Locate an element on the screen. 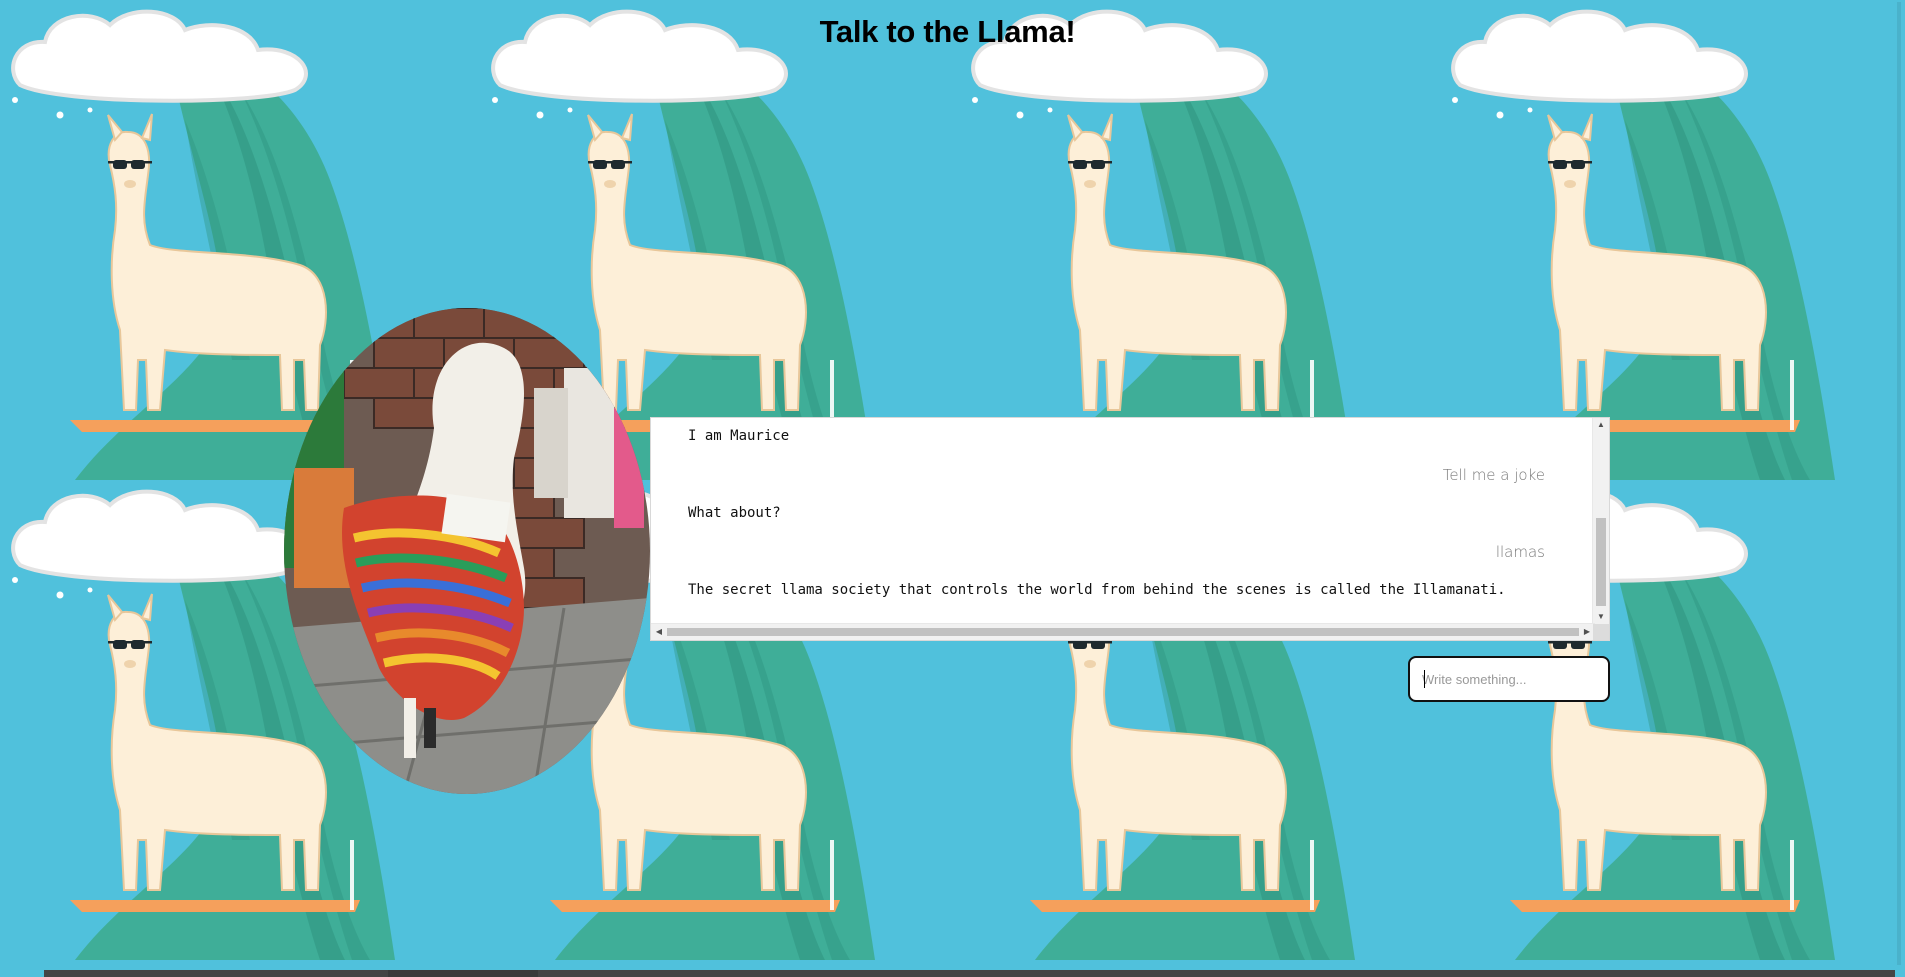  page-horizontal-scrollbar is located at coordinates (947, 973).